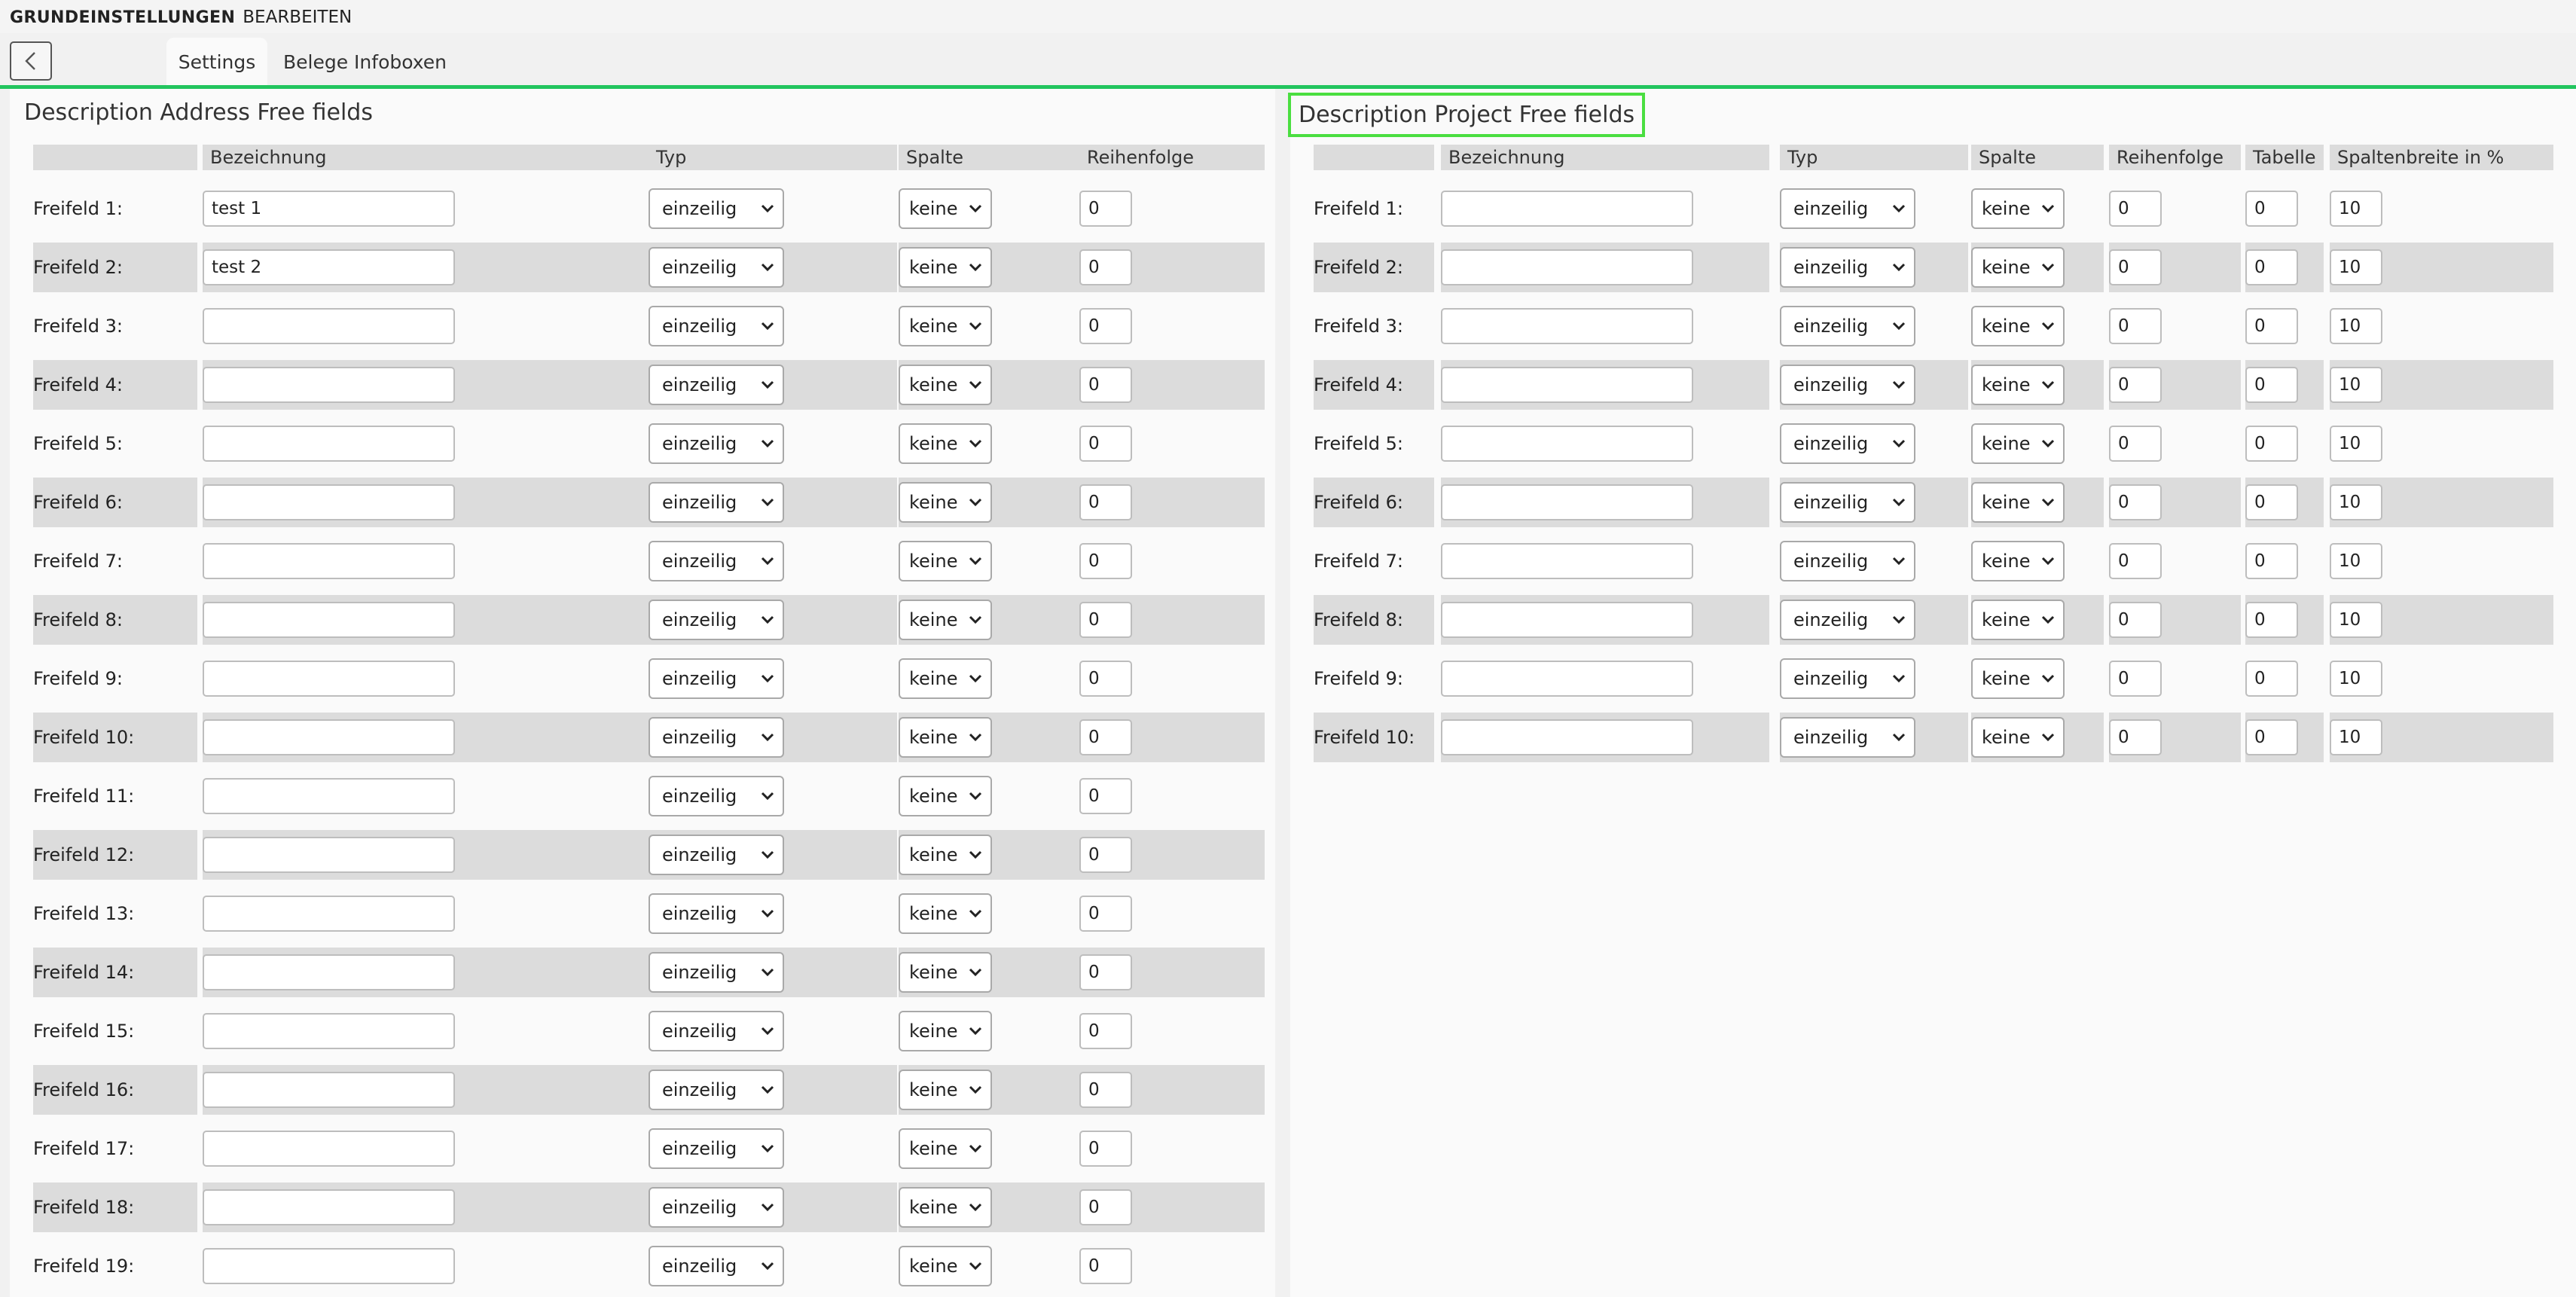 The width and height of the screenshot is (2576, 1297). What do you see at coordinates (365, 62) in the screenshot?
I see `tab-belege-infoboxen: Belege Infoboxen` at bounding box center [365, 62].